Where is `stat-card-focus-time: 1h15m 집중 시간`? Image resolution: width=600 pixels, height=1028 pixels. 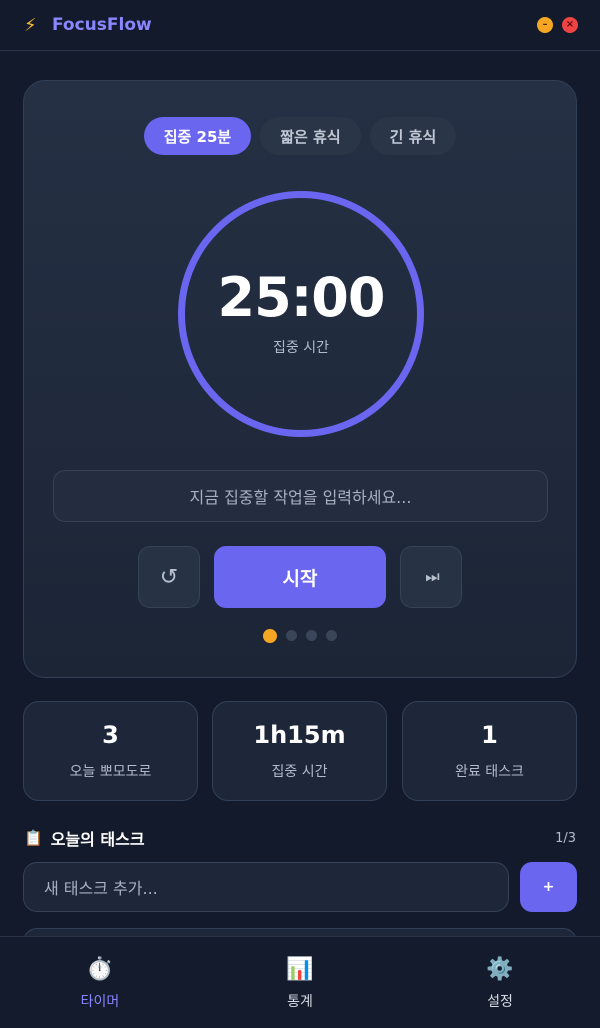
stat-card-focus-time: 1h15m 집중 시간 is located at coordinates (299, 751).